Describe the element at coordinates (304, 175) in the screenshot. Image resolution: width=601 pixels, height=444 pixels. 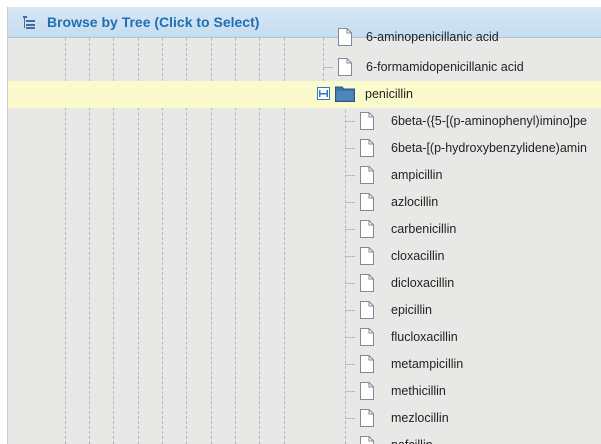
I see `tree-row-leaf: ampicillin` at that location.